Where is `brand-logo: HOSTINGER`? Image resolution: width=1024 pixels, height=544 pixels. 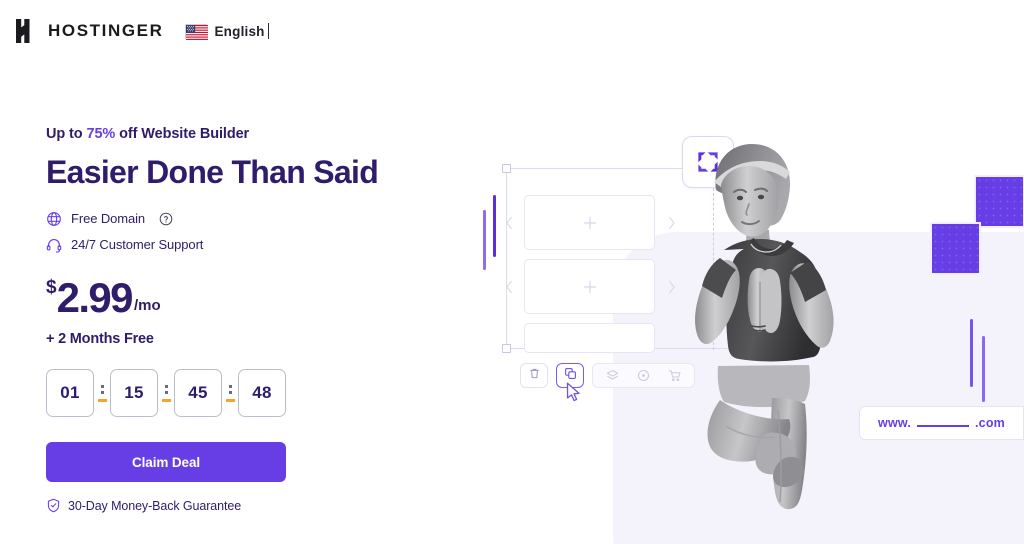
brand-logo: HOSTINGER is located at coordinates (88, 31).